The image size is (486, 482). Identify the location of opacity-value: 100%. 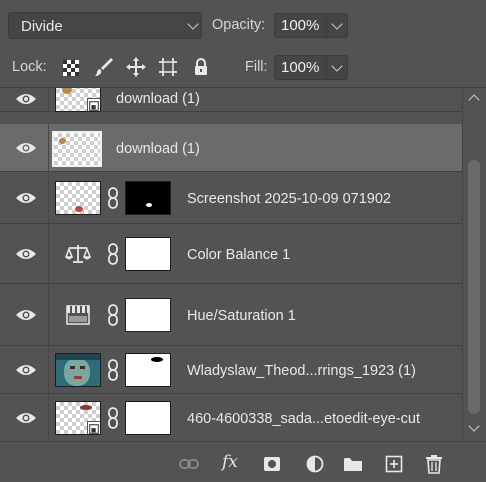
(300, 25).